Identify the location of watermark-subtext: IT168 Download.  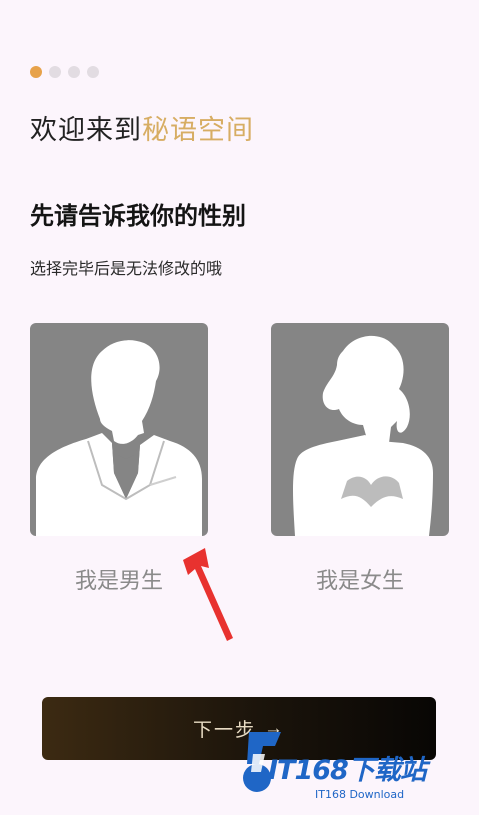
(360, 794).